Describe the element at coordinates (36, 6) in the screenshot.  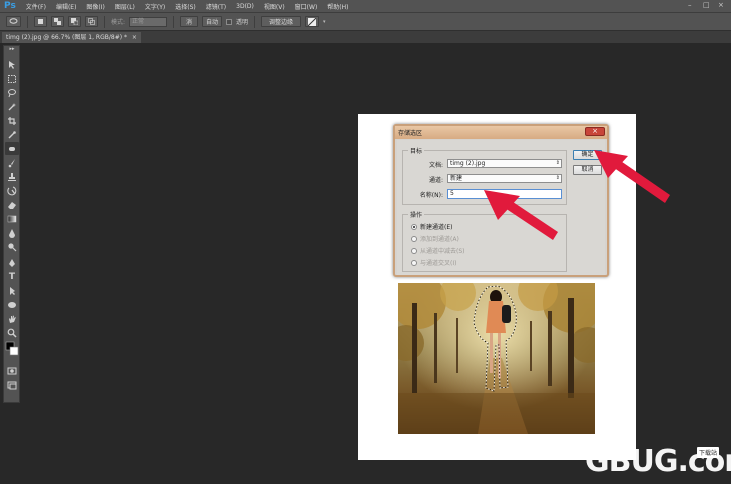
I see `menu-file: 文件(F)` at that location.